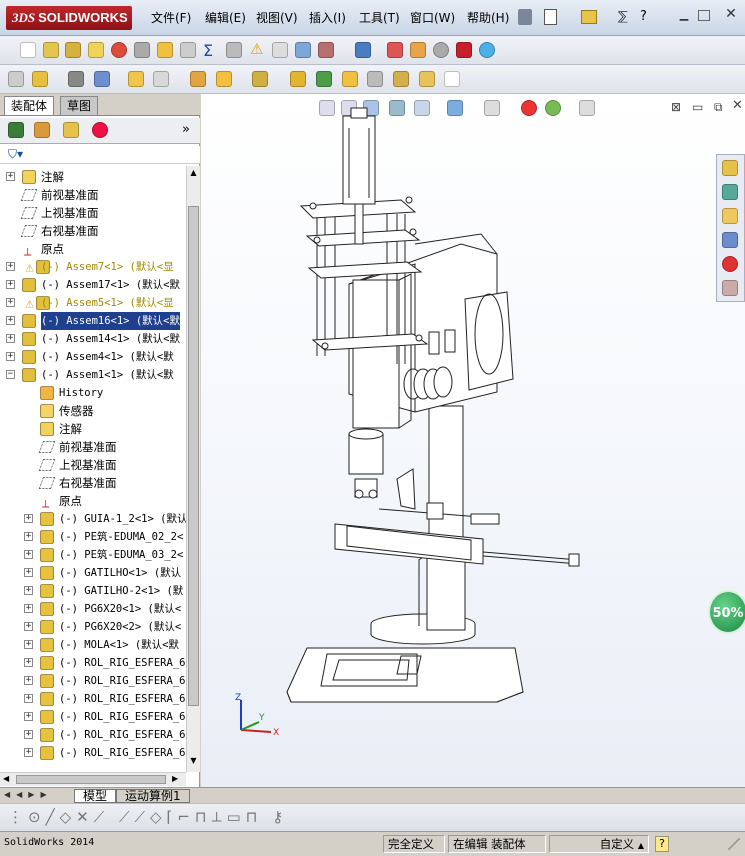  What do you see at coordinates (6, 778) in the screenshot?
I see `scroll-left-icon: ◀` at bounding box center [6, 778].